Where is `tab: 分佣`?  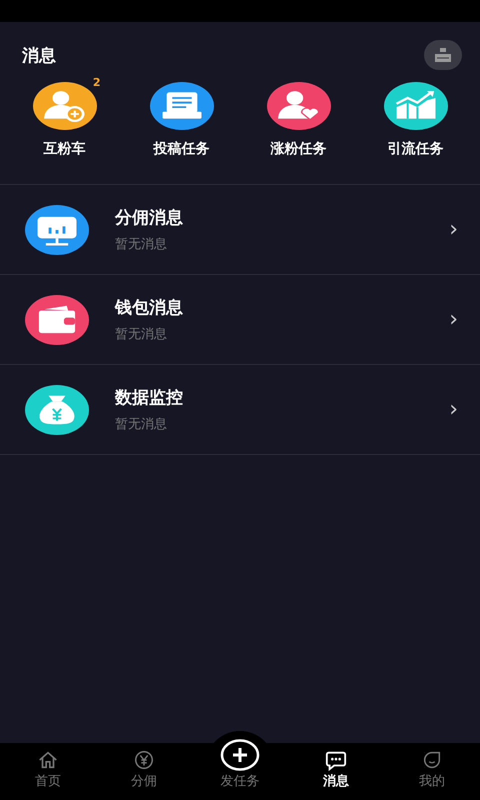
tab: 分佣 is located at coordinates (144, 771).